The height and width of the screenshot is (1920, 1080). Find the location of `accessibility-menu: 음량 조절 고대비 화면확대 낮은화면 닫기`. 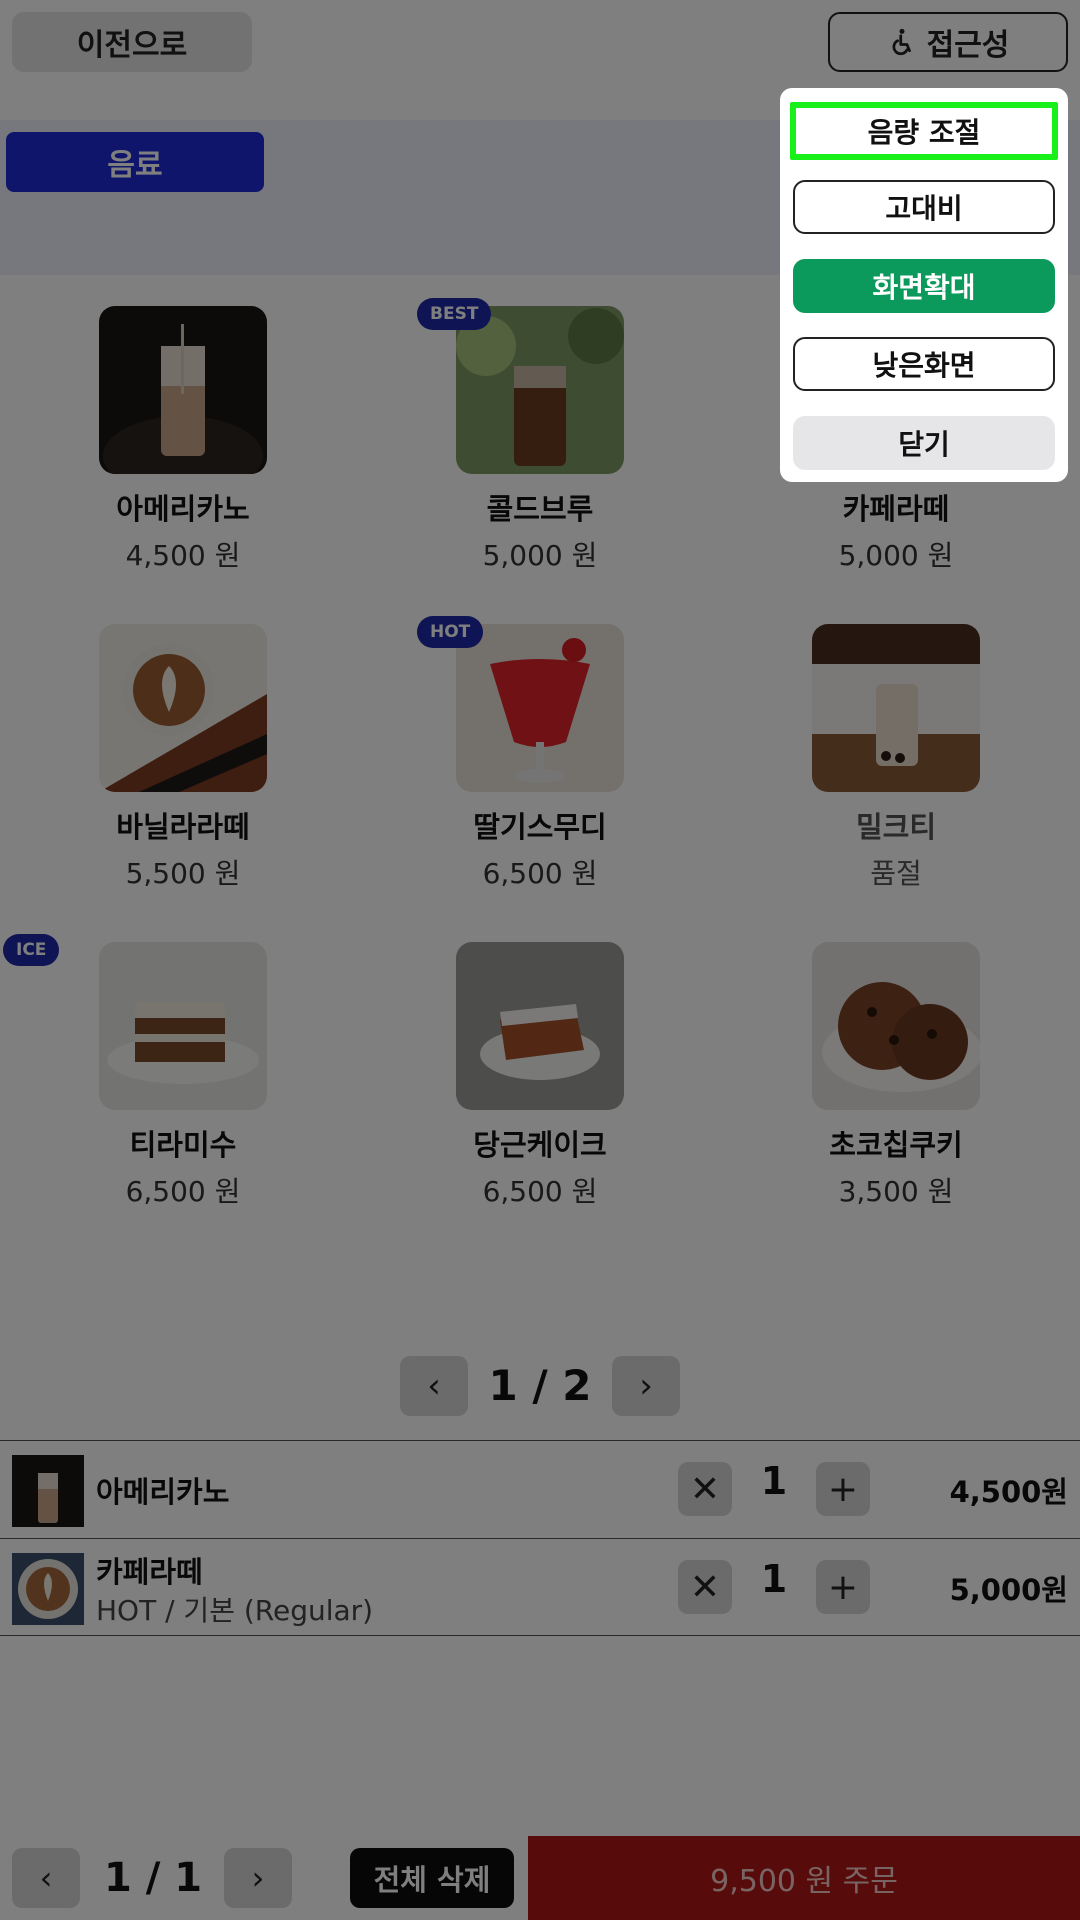

accessibility-menu: 음량 조절 고대비 화면확대 낮은화면 닫기 is located at coordinates (924, 285).